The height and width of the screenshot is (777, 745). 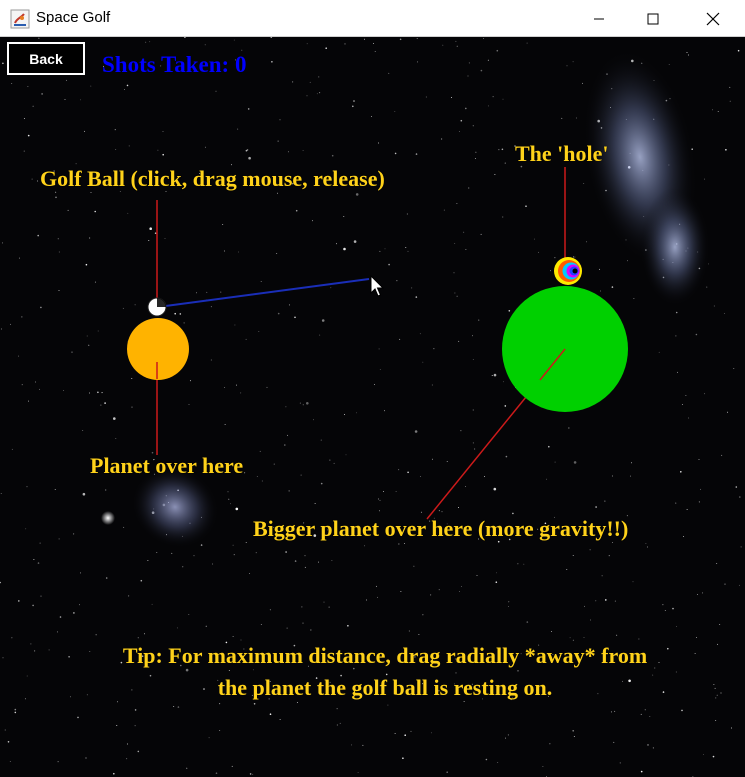 I want to click on planet-label: Planet over here, so click(x=167, y=465).